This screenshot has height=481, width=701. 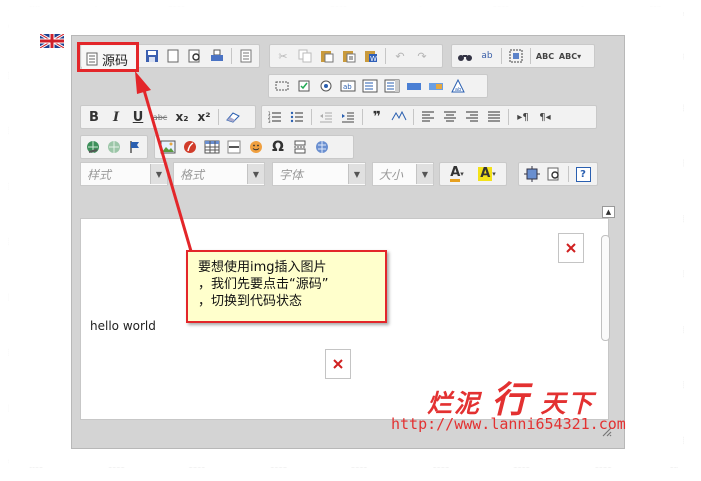 What do you see at coordinates (567, 403) in the screenshot?
I see `watermark-chars-b: 天下` at bounding box center [567, 403].